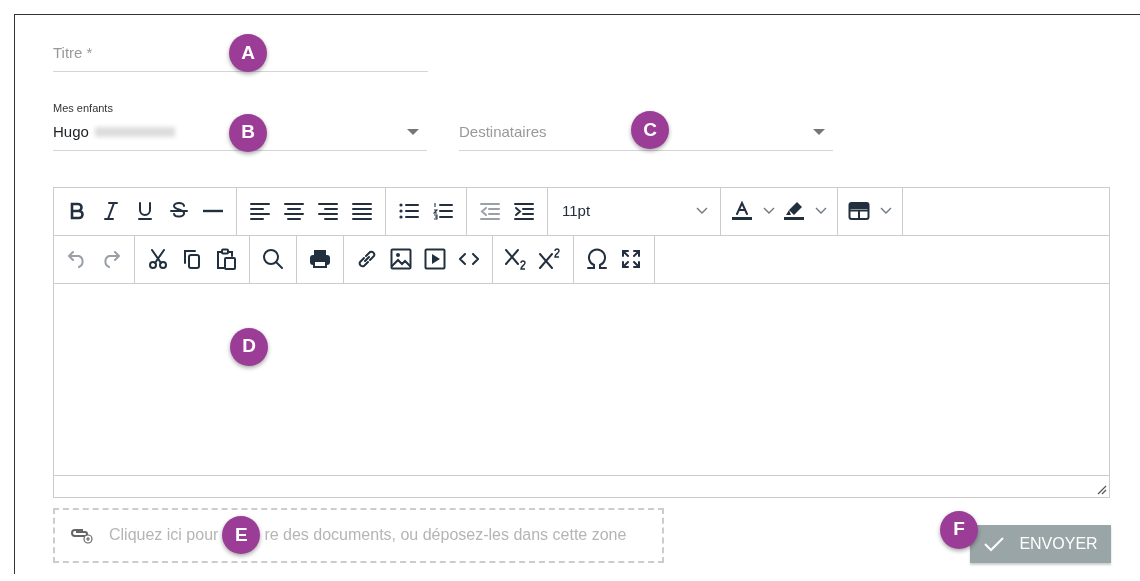 The image size is (1140, 581). I want to click on file-dropzone: Cliquez ici pour E re des documents, ou déposez-les dans cette zone, so click(358, 535).